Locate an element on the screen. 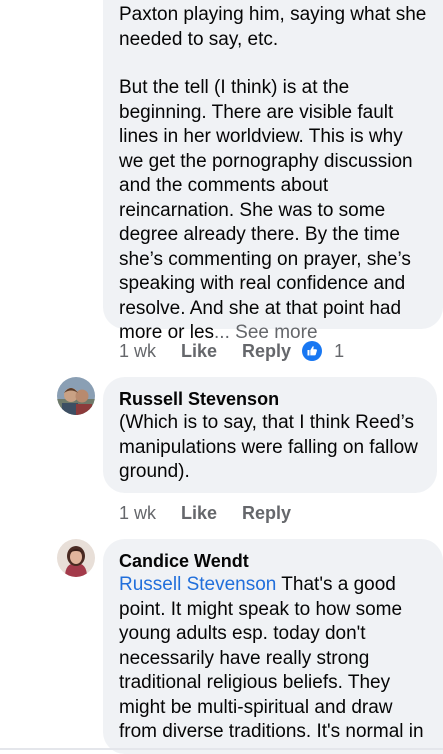  avatar-candice is located at coordinates (76, 558).